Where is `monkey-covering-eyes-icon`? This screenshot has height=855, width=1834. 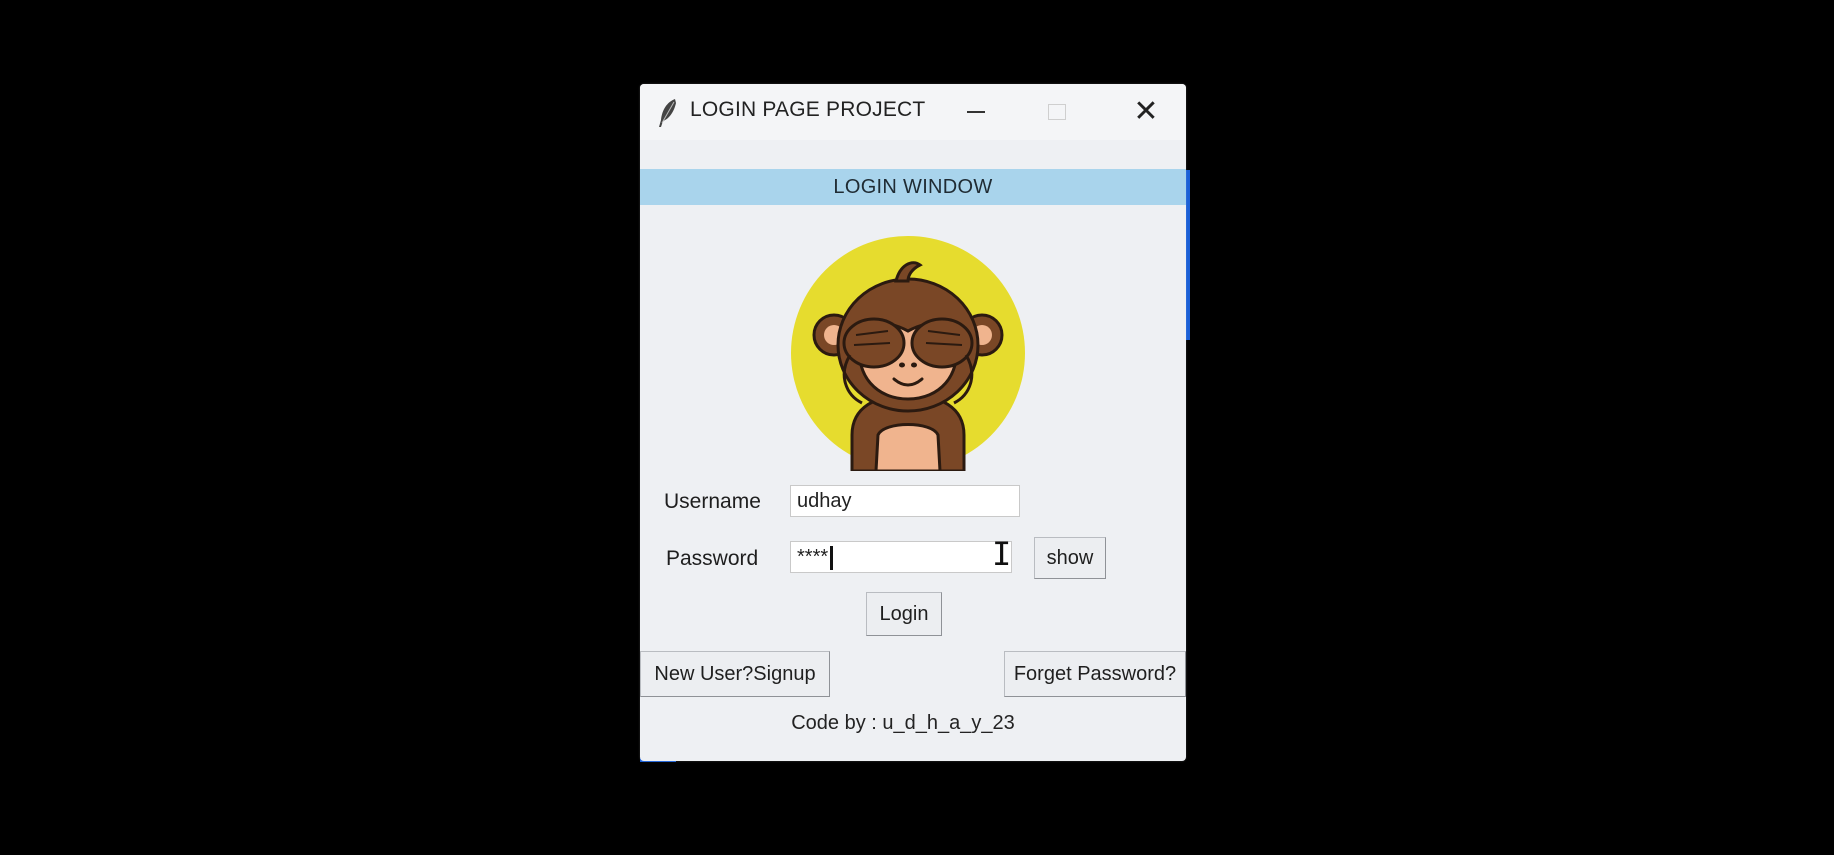
monkey-covering-eyes-icon is located at coordinates (908, 353).